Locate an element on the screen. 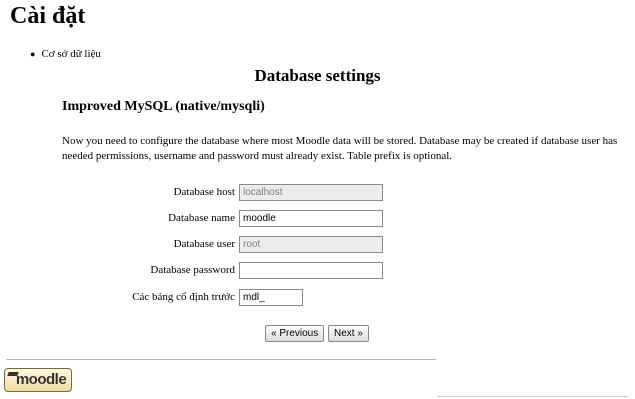 Image resolution: width=635 pixels, height=399 pixels. dbuser-input is located at coordinates (311, 244).